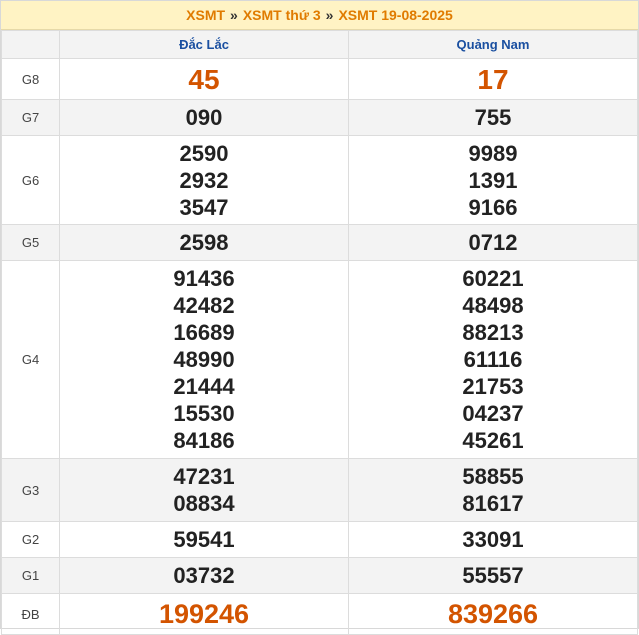 Image resolution: width=639 pixels, height=635 pixels. Describe the element at coordinates (30, 359) in the screenshot. I see `prize-label: G4` at that location.